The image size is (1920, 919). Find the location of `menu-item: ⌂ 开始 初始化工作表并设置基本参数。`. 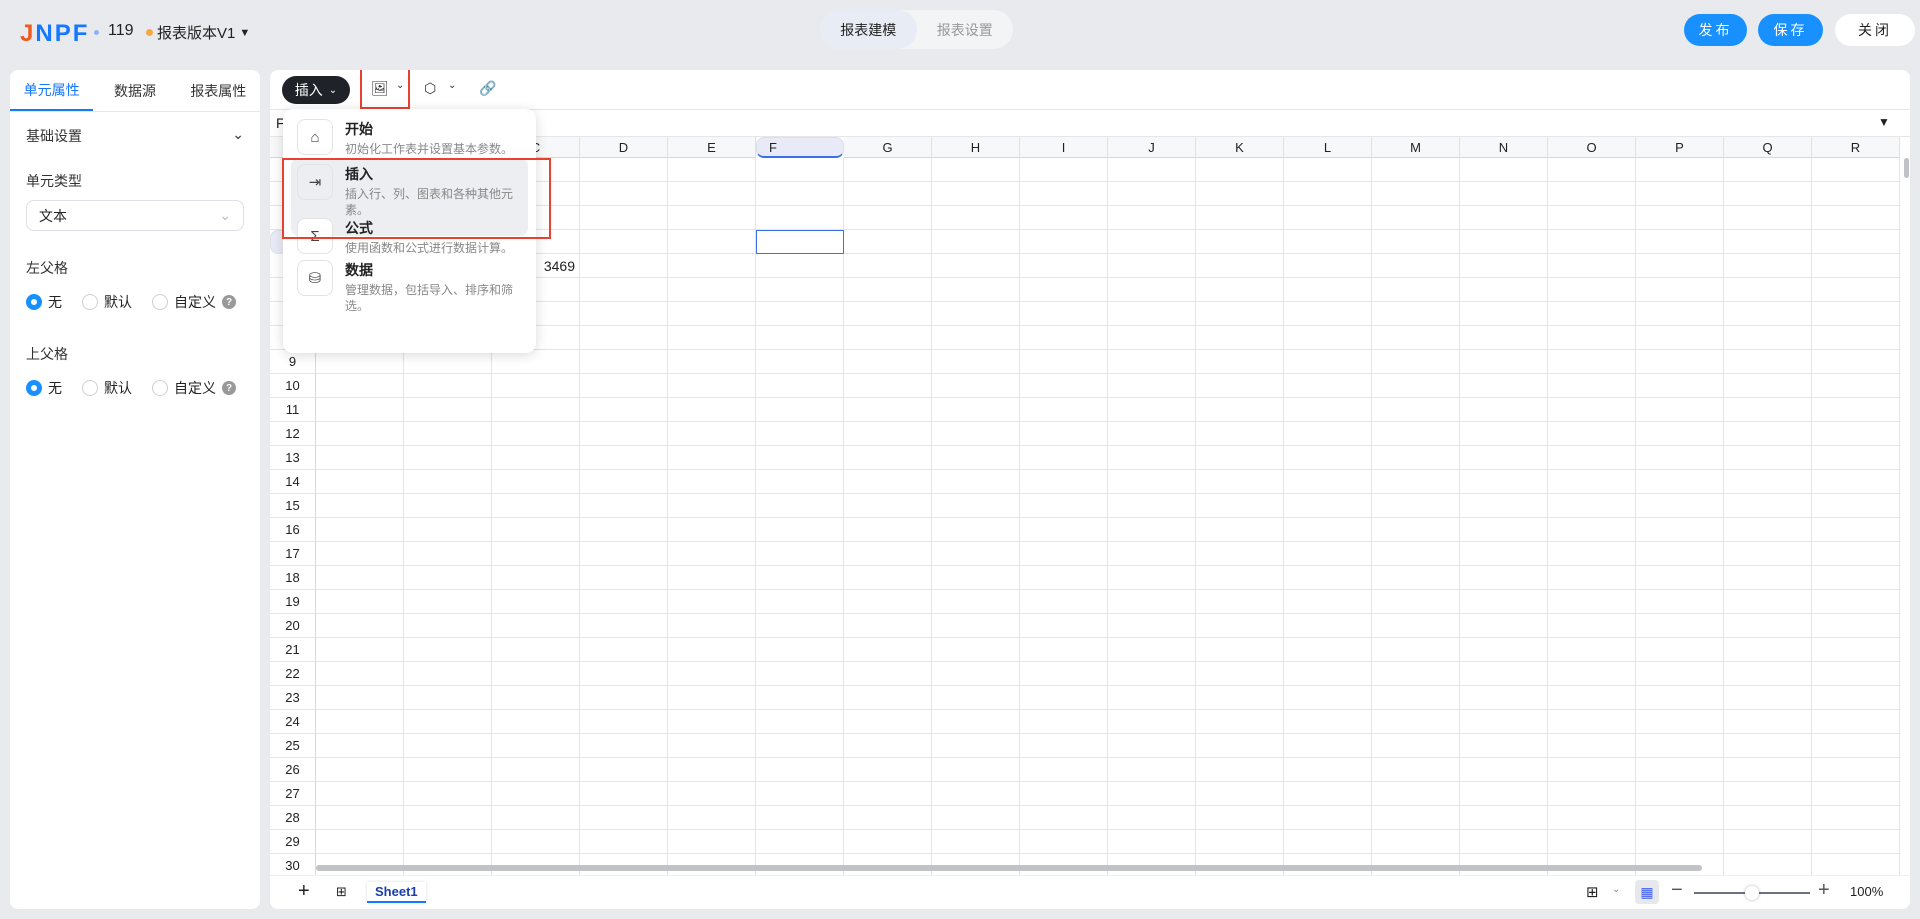

menu-item: ⌂ 开始 初始化工作表并设置基本参数。 is located at coordinates (409, 138).